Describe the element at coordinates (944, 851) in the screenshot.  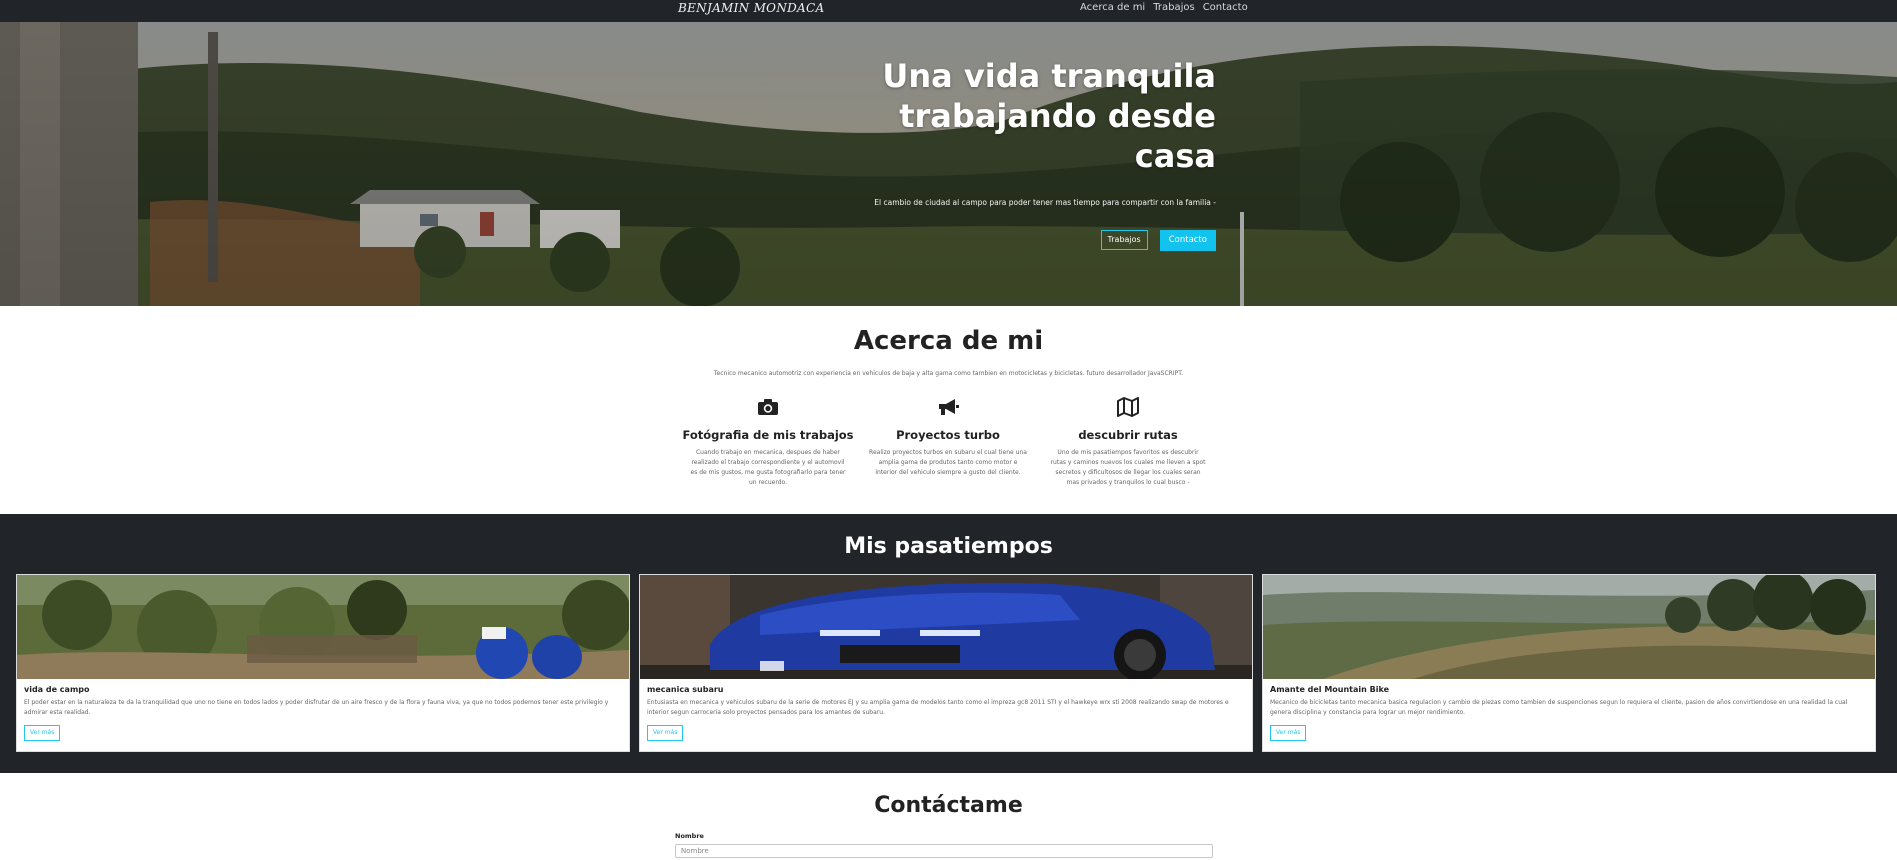
I see `name-input` at that location.